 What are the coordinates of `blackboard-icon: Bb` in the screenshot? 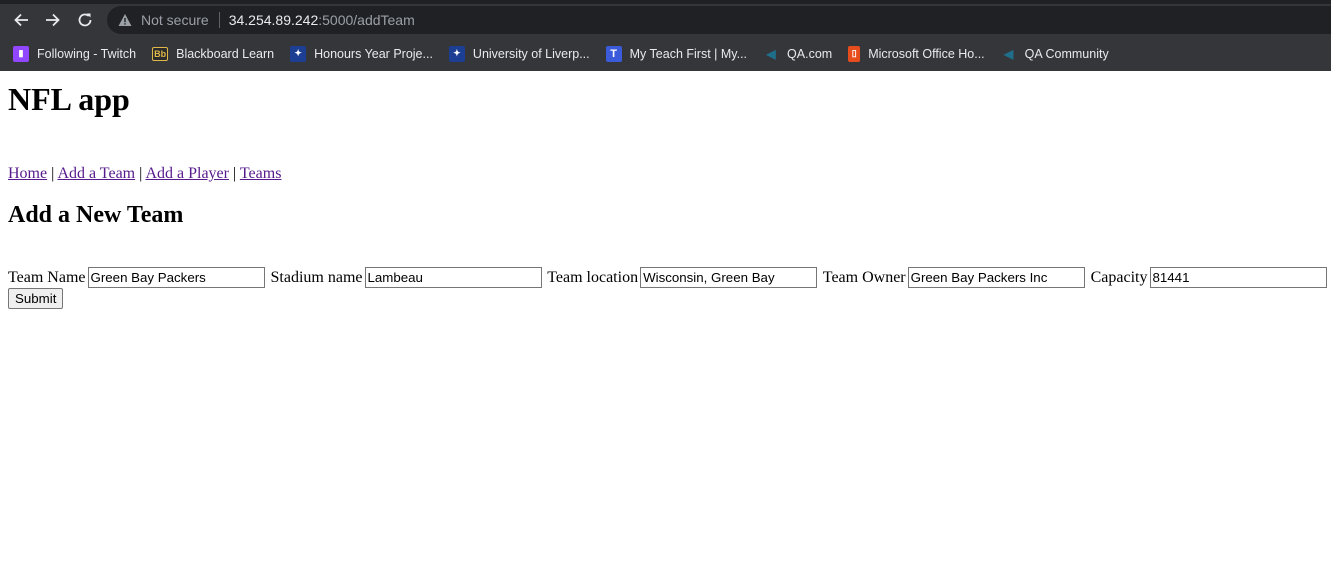 It's located at (160, 53).